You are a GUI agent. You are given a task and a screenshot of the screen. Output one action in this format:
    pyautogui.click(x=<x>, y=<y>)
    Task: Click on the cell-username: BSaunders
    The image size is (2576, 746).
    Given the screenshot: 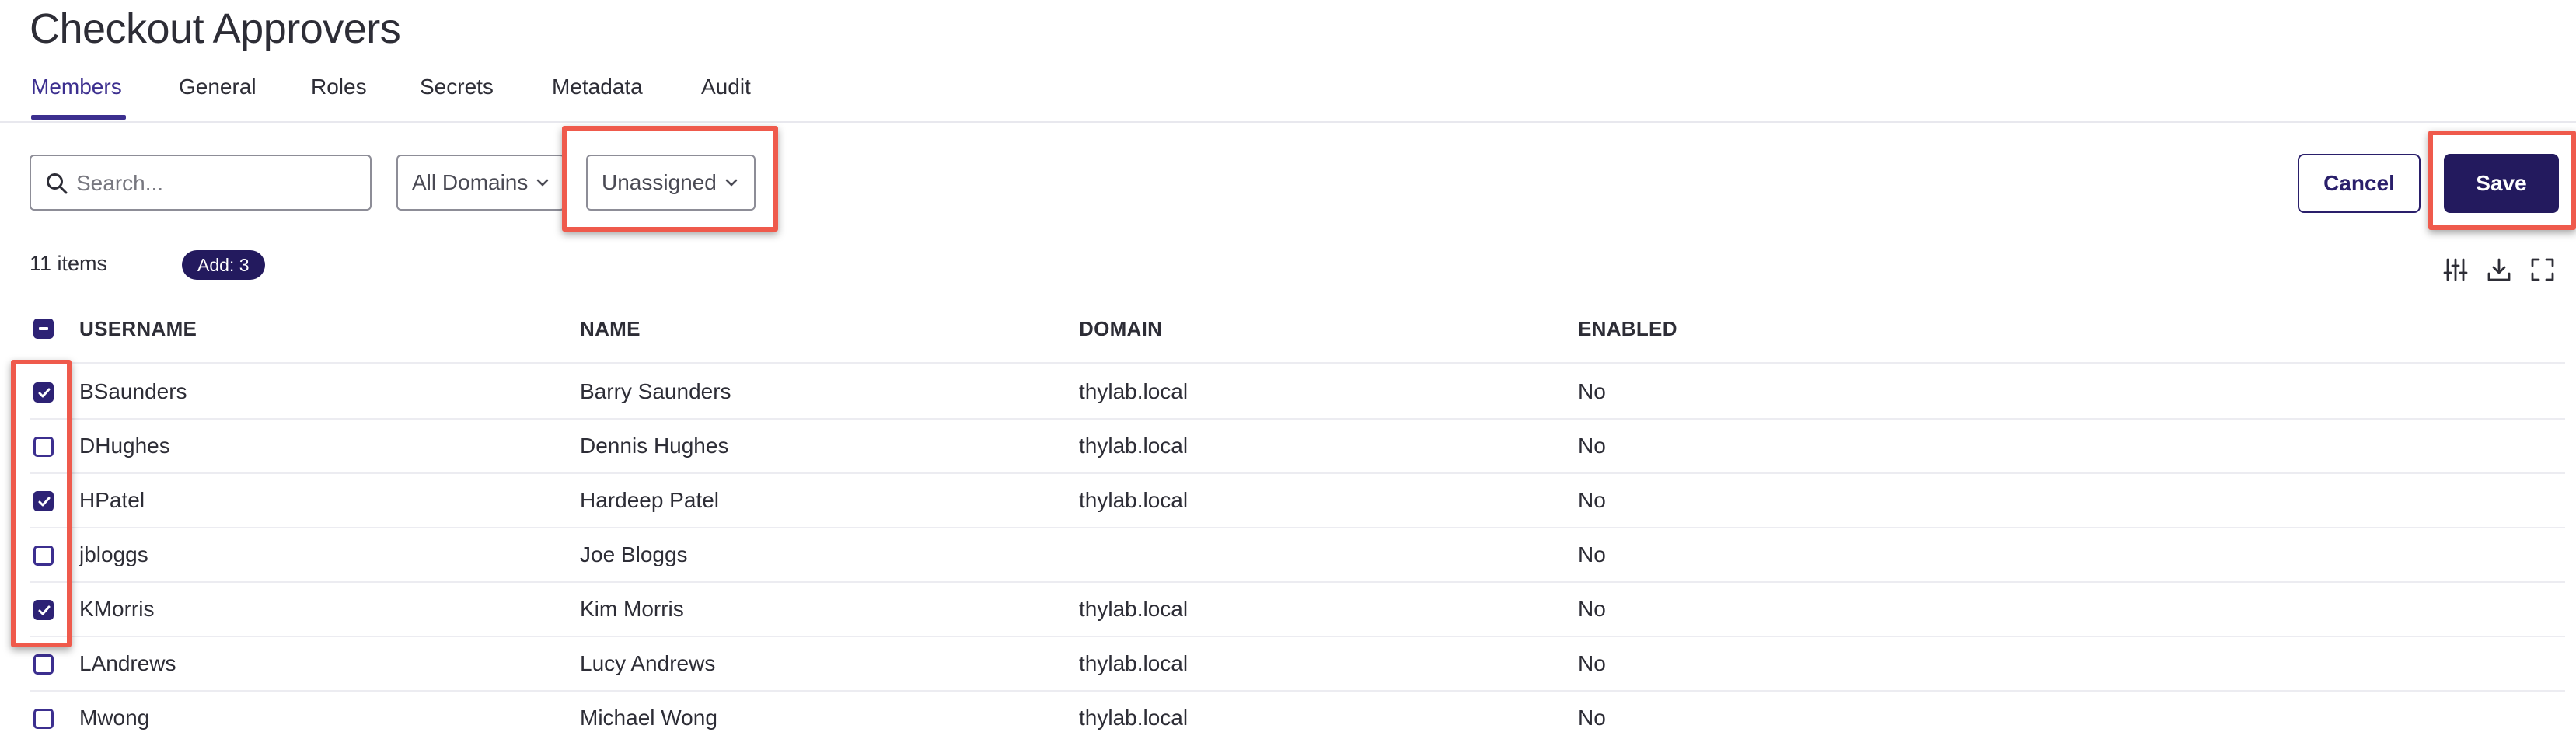 What is the action you would take?
    pyautogui.click(x=133, y=391)
    